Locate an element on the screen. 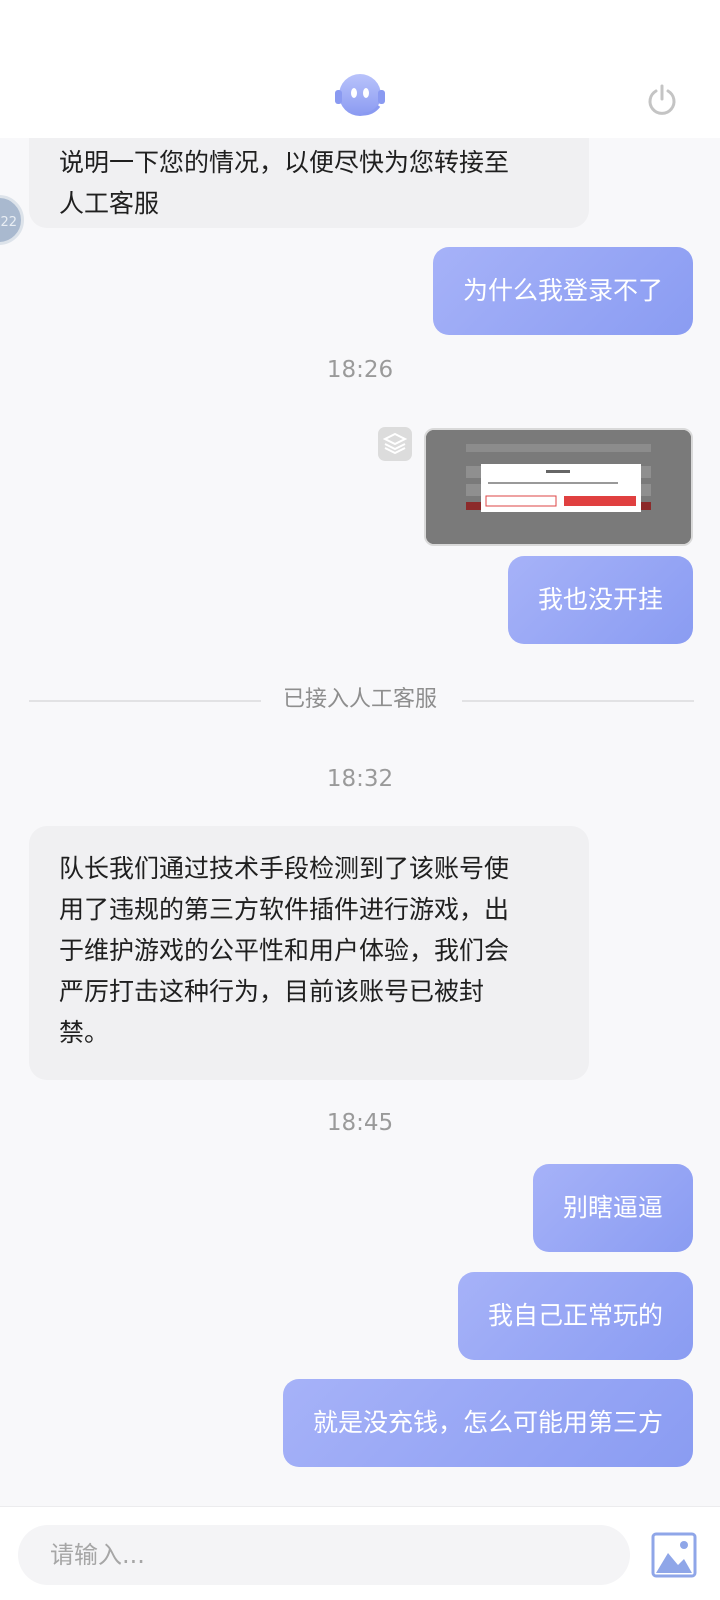 This screenshot has height=1600, width=720. screenshot-thumbnail is located at coordinates (558, 487).